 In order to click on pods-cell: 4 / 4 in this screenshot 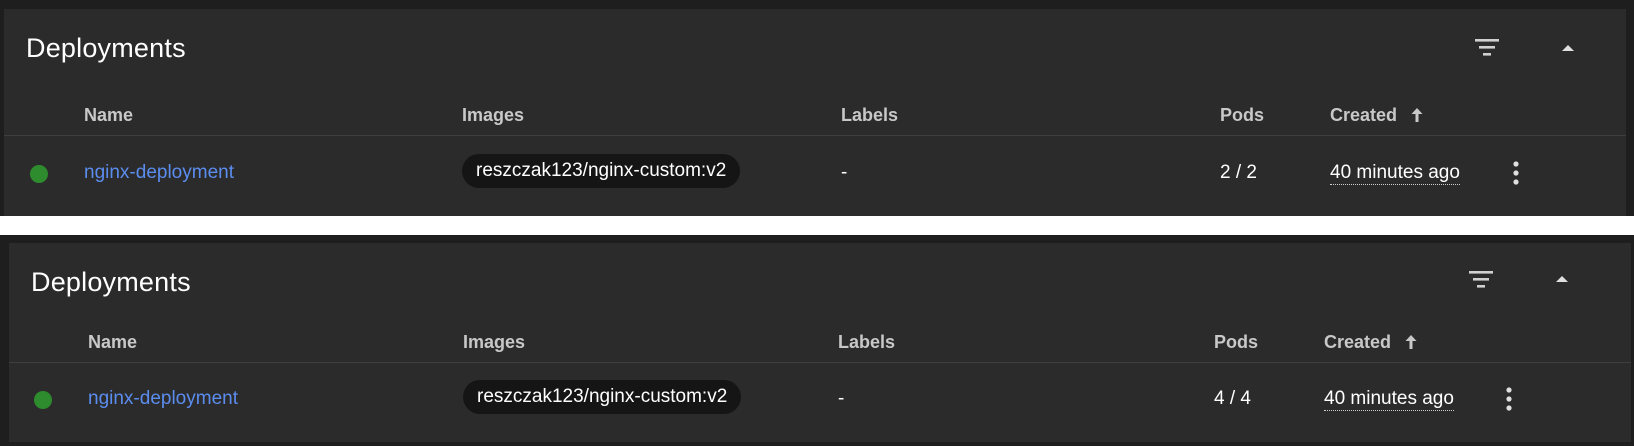, I will do `click(1232, 398)`.